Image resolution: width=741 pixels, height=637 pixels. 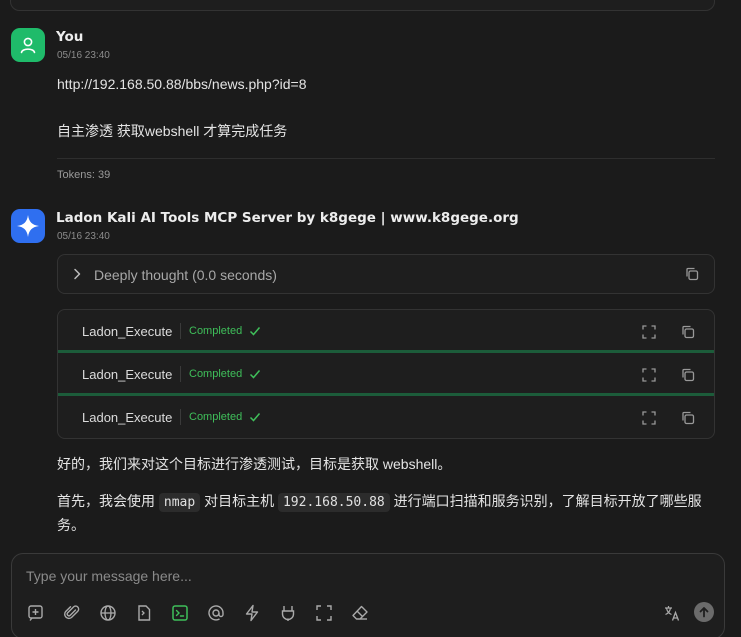 What do you see at coordinates (108, 613) in the screenshot?
I see `web-search-icon` at bounding box center [108, 613].